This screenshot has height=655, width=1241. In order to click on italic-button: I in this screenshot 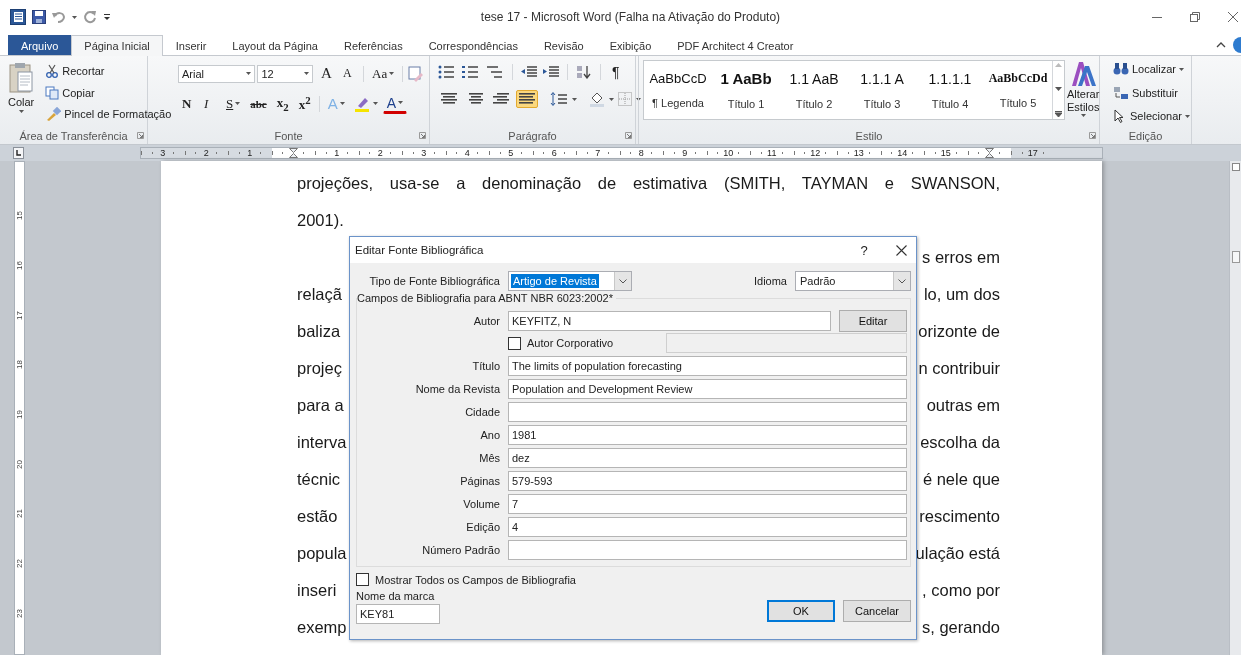, I will do `click(210, 103)`.